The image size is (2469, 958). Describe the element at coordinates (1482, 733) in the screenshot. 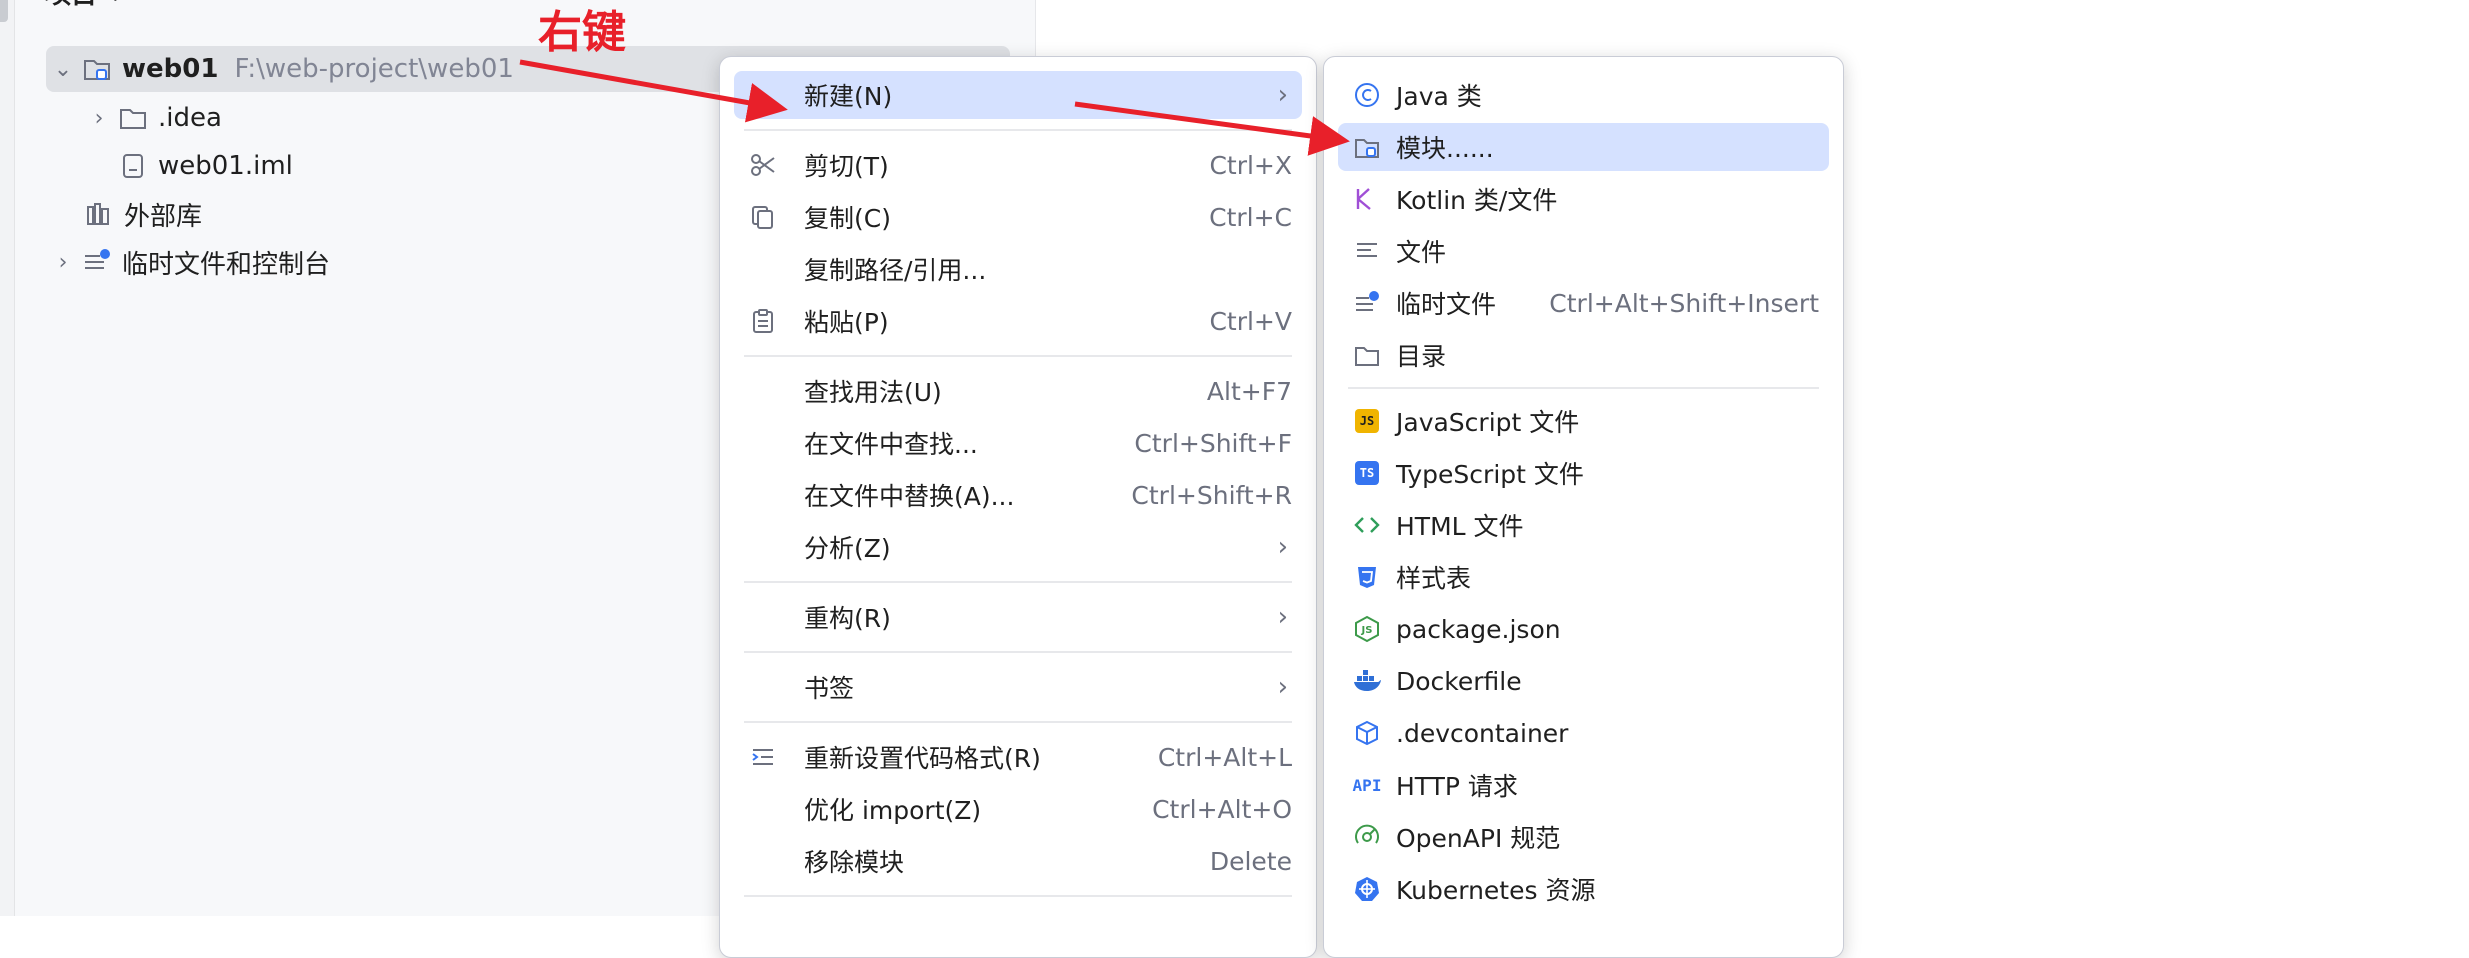

I see `menu-item-label: .devcontainer` at that location.